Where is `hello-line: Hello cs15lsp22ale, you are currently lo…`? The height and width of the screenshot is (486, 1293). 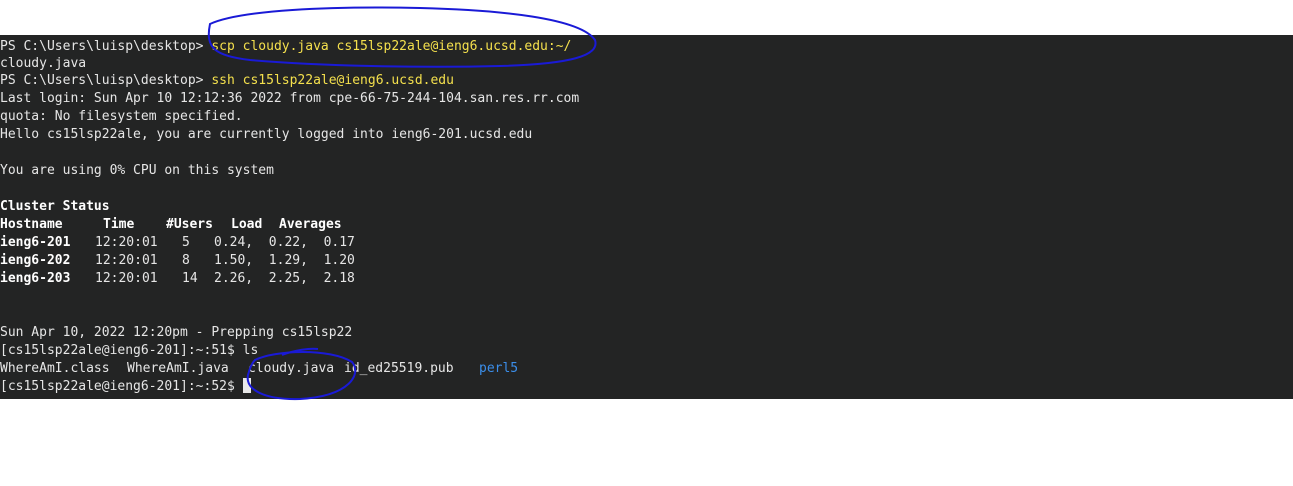 hello-line: Hello cs15lsp22ale, you are currently lo… is located at coordinates (266, 134).